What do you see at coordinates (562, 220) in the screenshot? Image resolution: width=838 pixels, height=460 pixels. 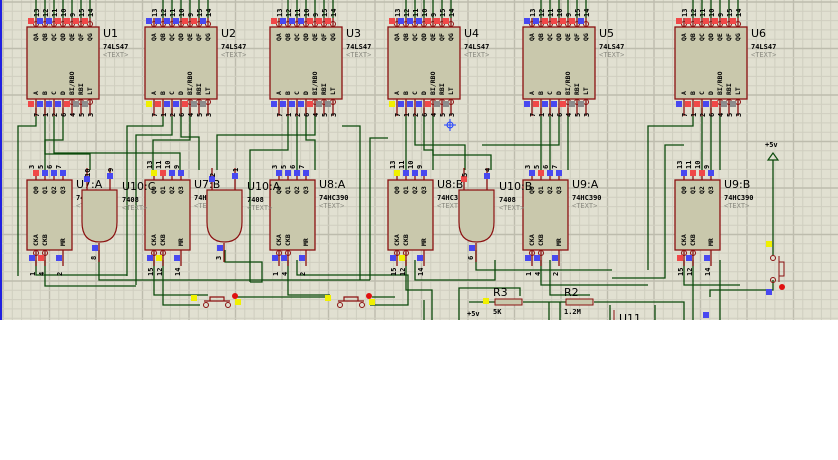 I see `counter-u9-a: 3 5 6 71 4 2Q0 Q1 Q2 Q3CKA CKB MRU9:A74HC390<TEXT>` at bounding box center [562, 220].